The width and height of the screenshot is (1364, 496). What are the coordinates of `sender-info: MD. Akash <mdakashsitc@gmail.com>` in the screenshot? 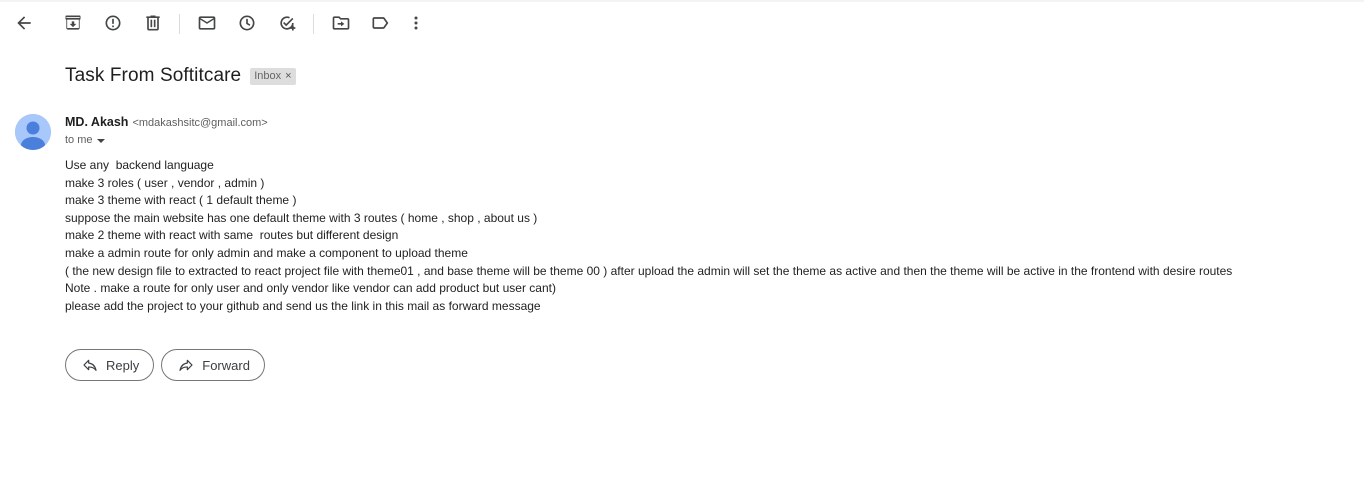 It's located at (166, 122).